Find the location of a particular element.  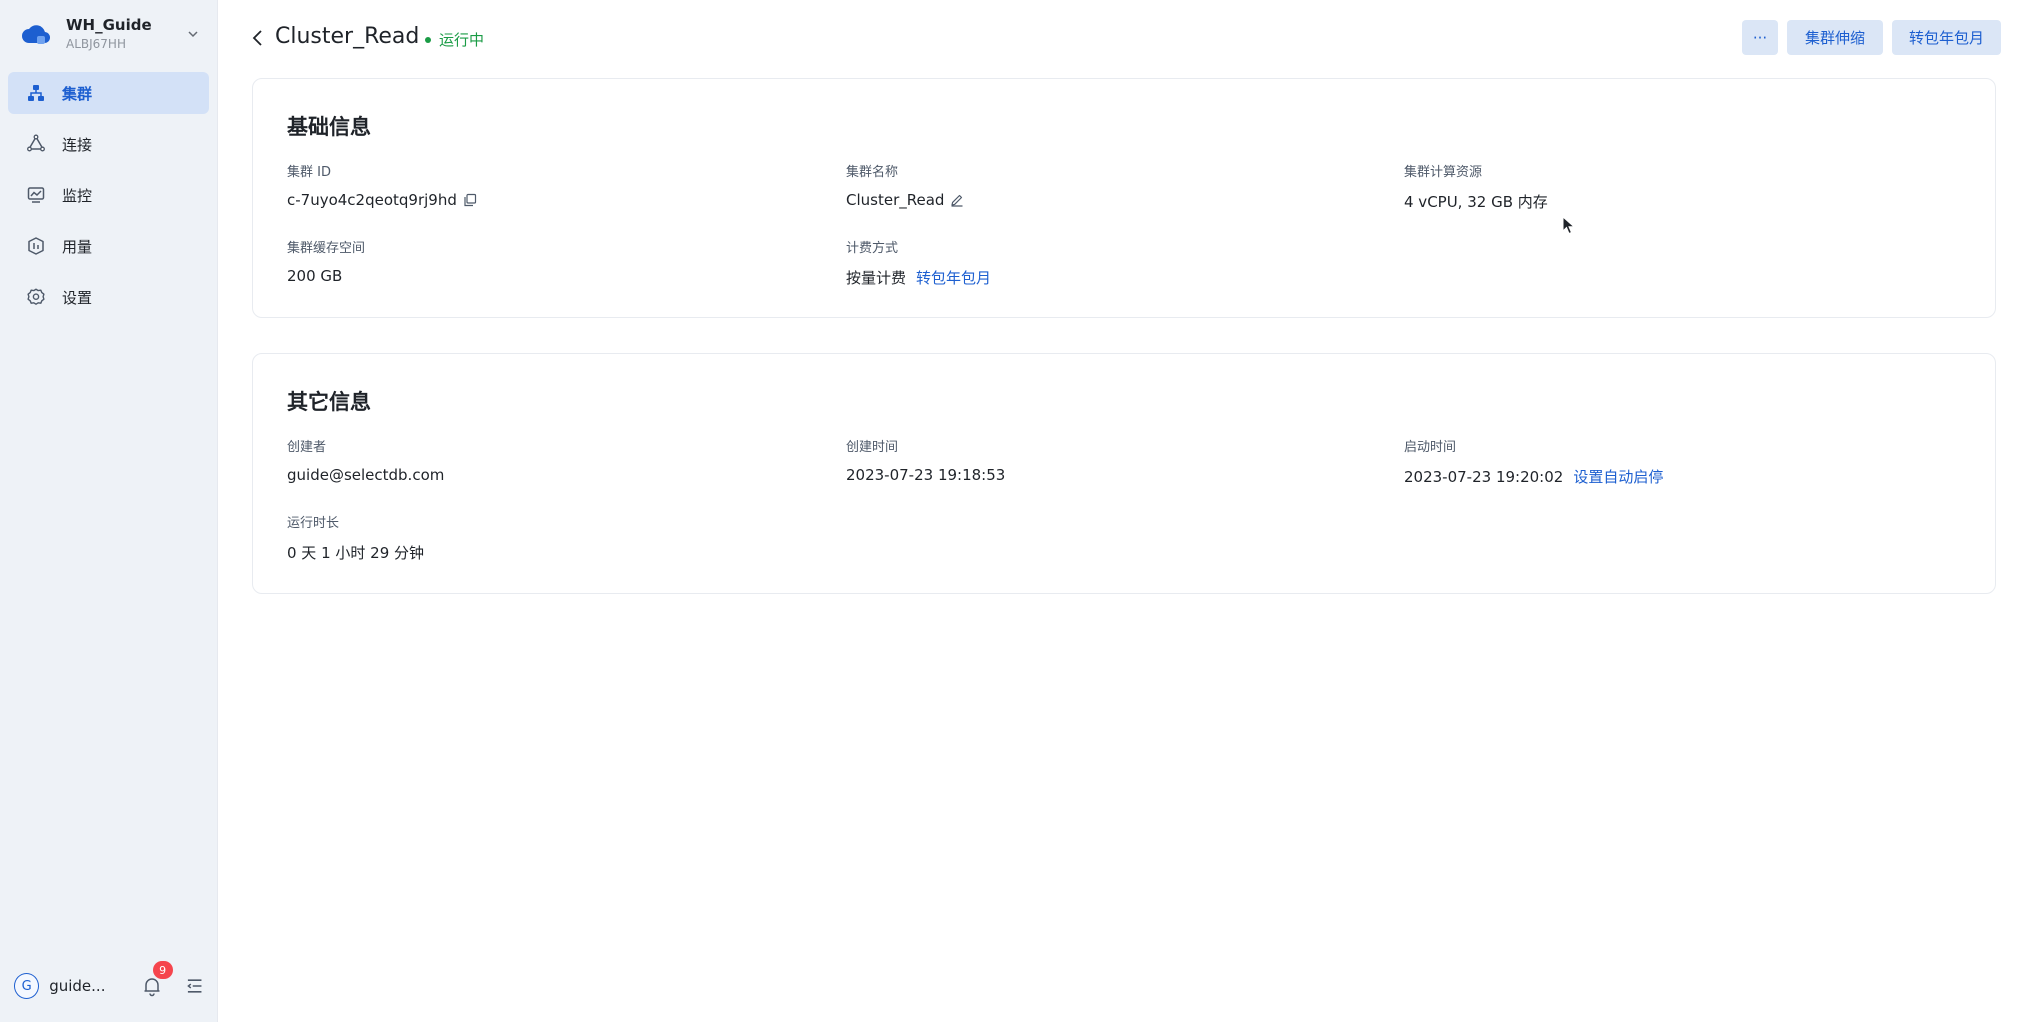

runtime-label: 运行时长 is located at coordinates (313, 523).